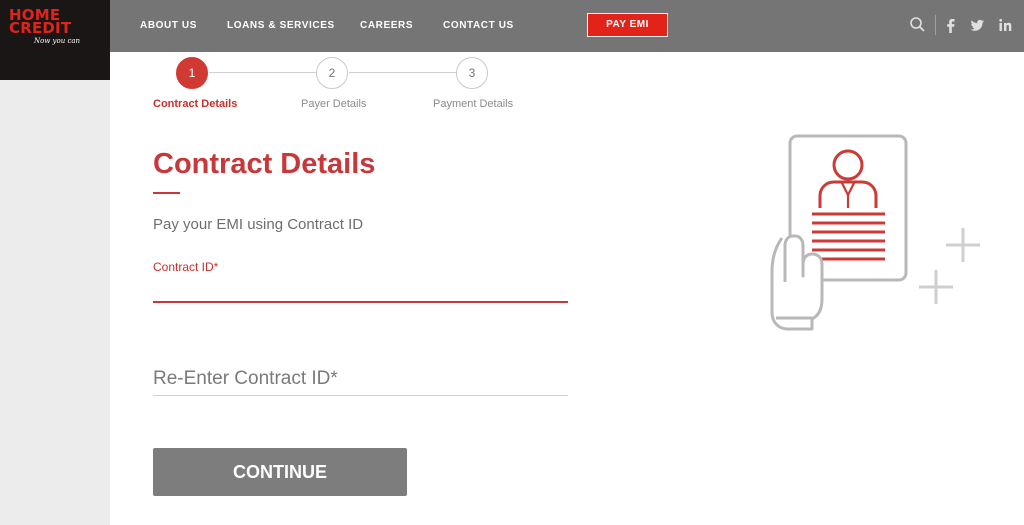  Describe the element at coordinates (280, 472) in the screenshot. I see `continue-button: CONTINUE` at that location.